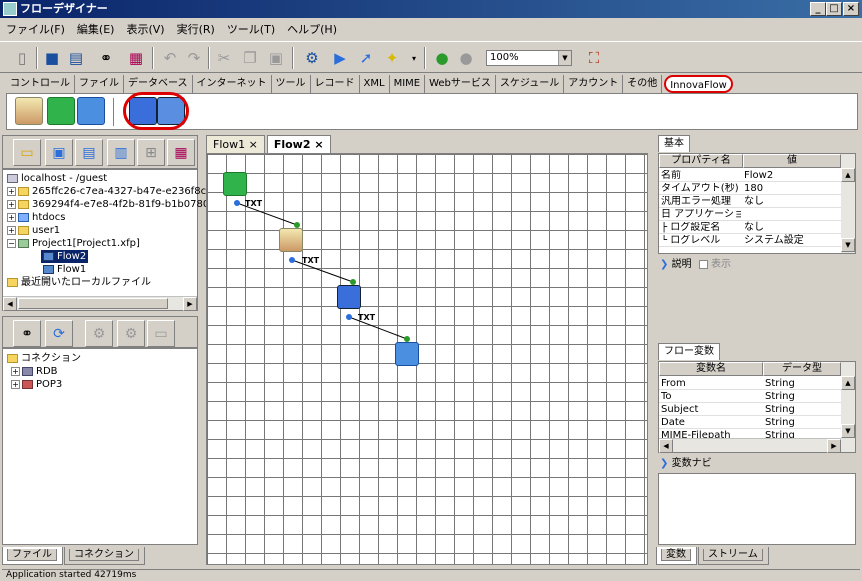 The image size is (862, 581). I want to click on tree-item-project: − Project1[Project1.xfp], so click(73, 243).